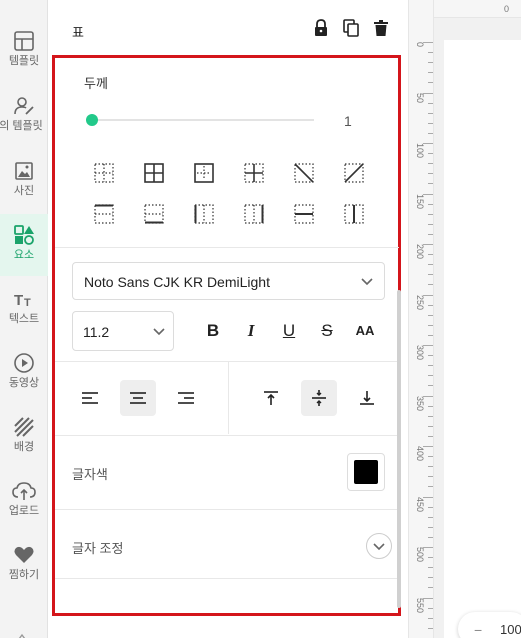 Image resolution: width=521 pixels, height=638 pixels. What do you see at coordinates (177, 282) in the screenshot?
I see `font-family-value: Noto Sans CJK KR DemiLight` at bounding box center [177, 282].